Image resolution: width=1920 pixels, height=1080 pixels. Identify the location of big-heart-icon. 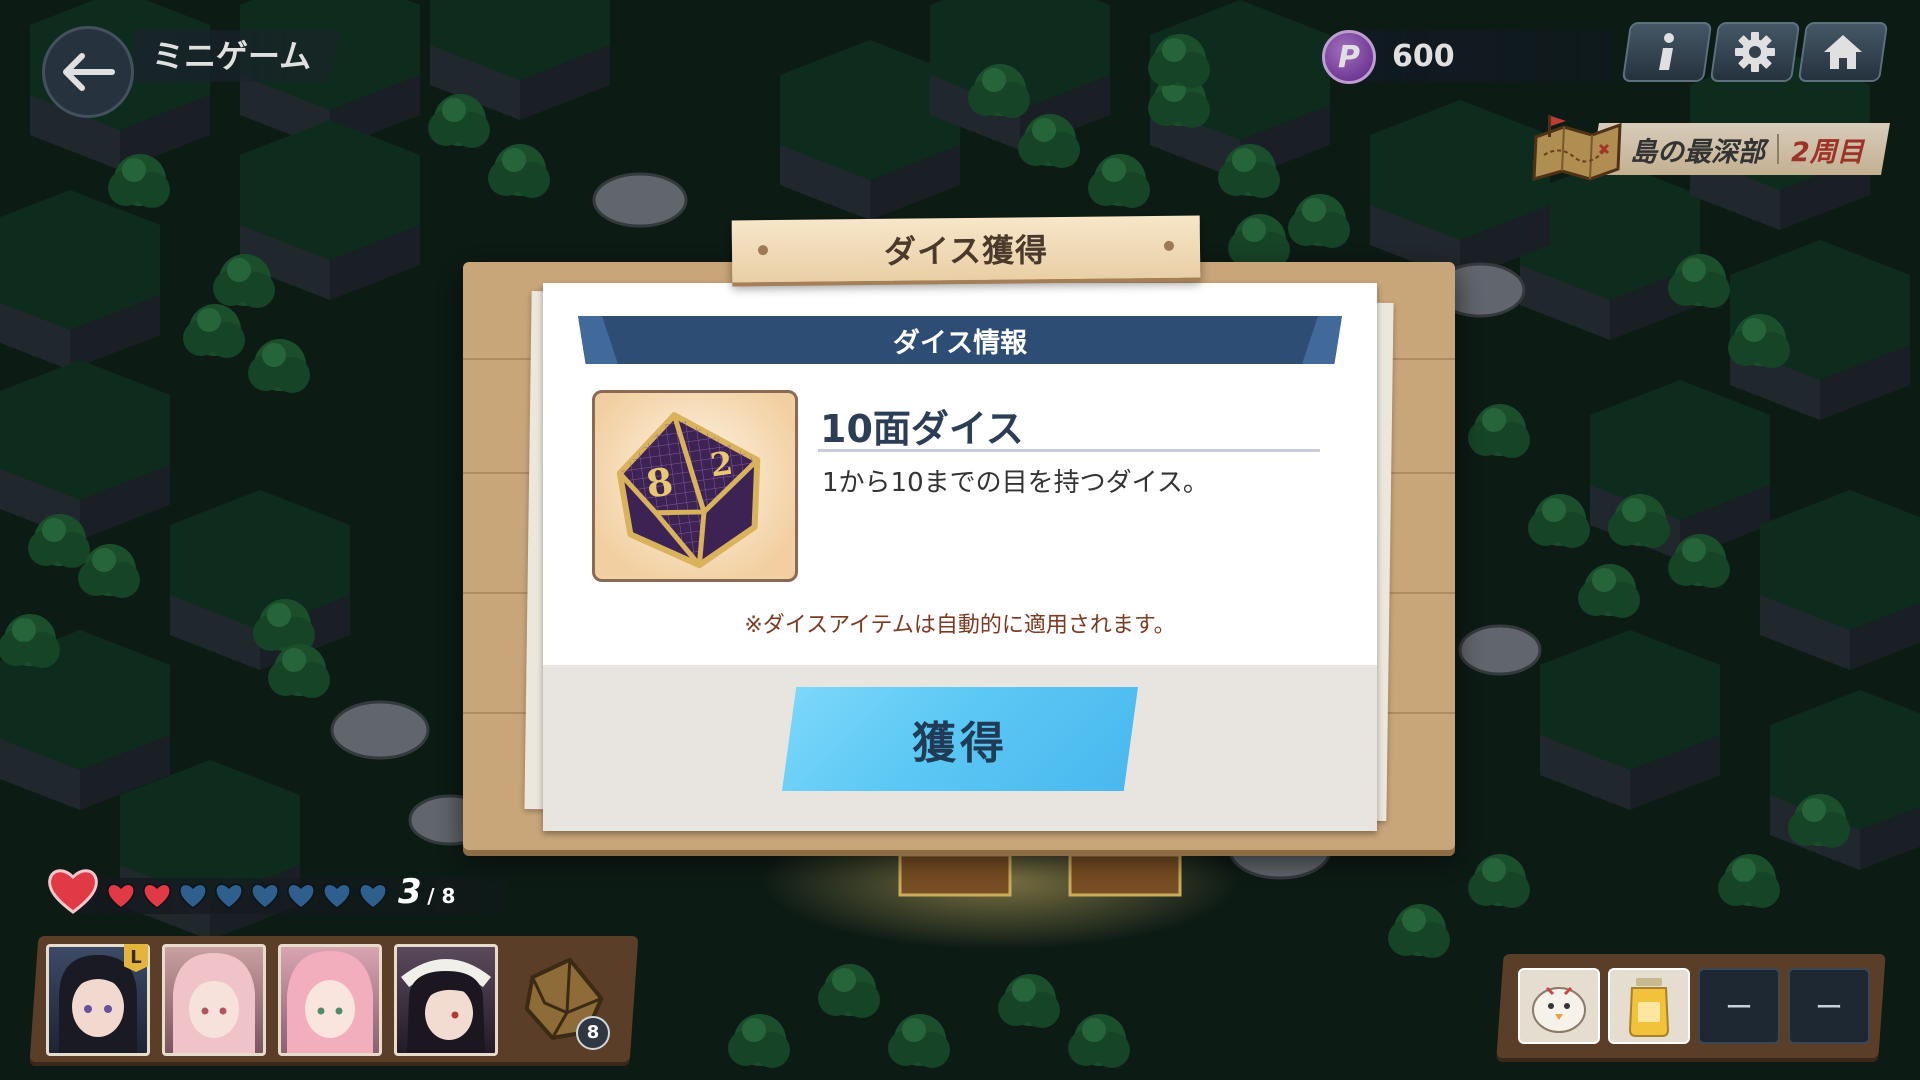
(73, 891).